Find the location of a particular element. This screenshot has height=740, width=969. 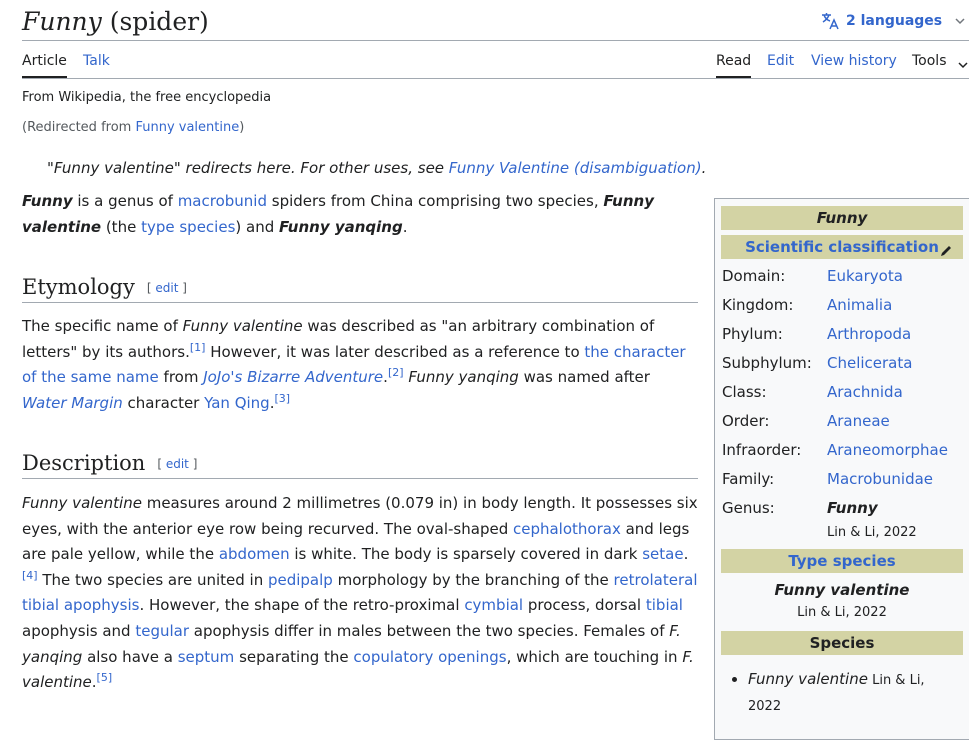

species-list: Funny valentine Lin & Li, 2022 is located at coordinates (835, 693).